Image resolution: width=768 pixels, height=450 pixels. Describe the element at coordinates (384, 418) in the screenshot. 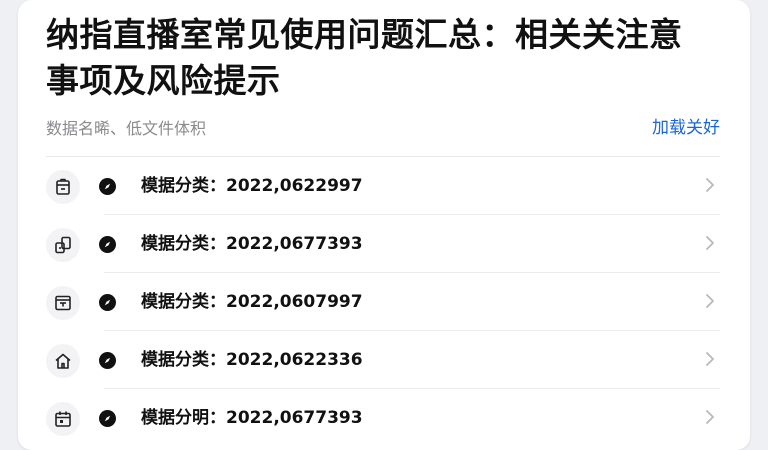

I see `list-item: 模据分明：2022,0677393` at that location.